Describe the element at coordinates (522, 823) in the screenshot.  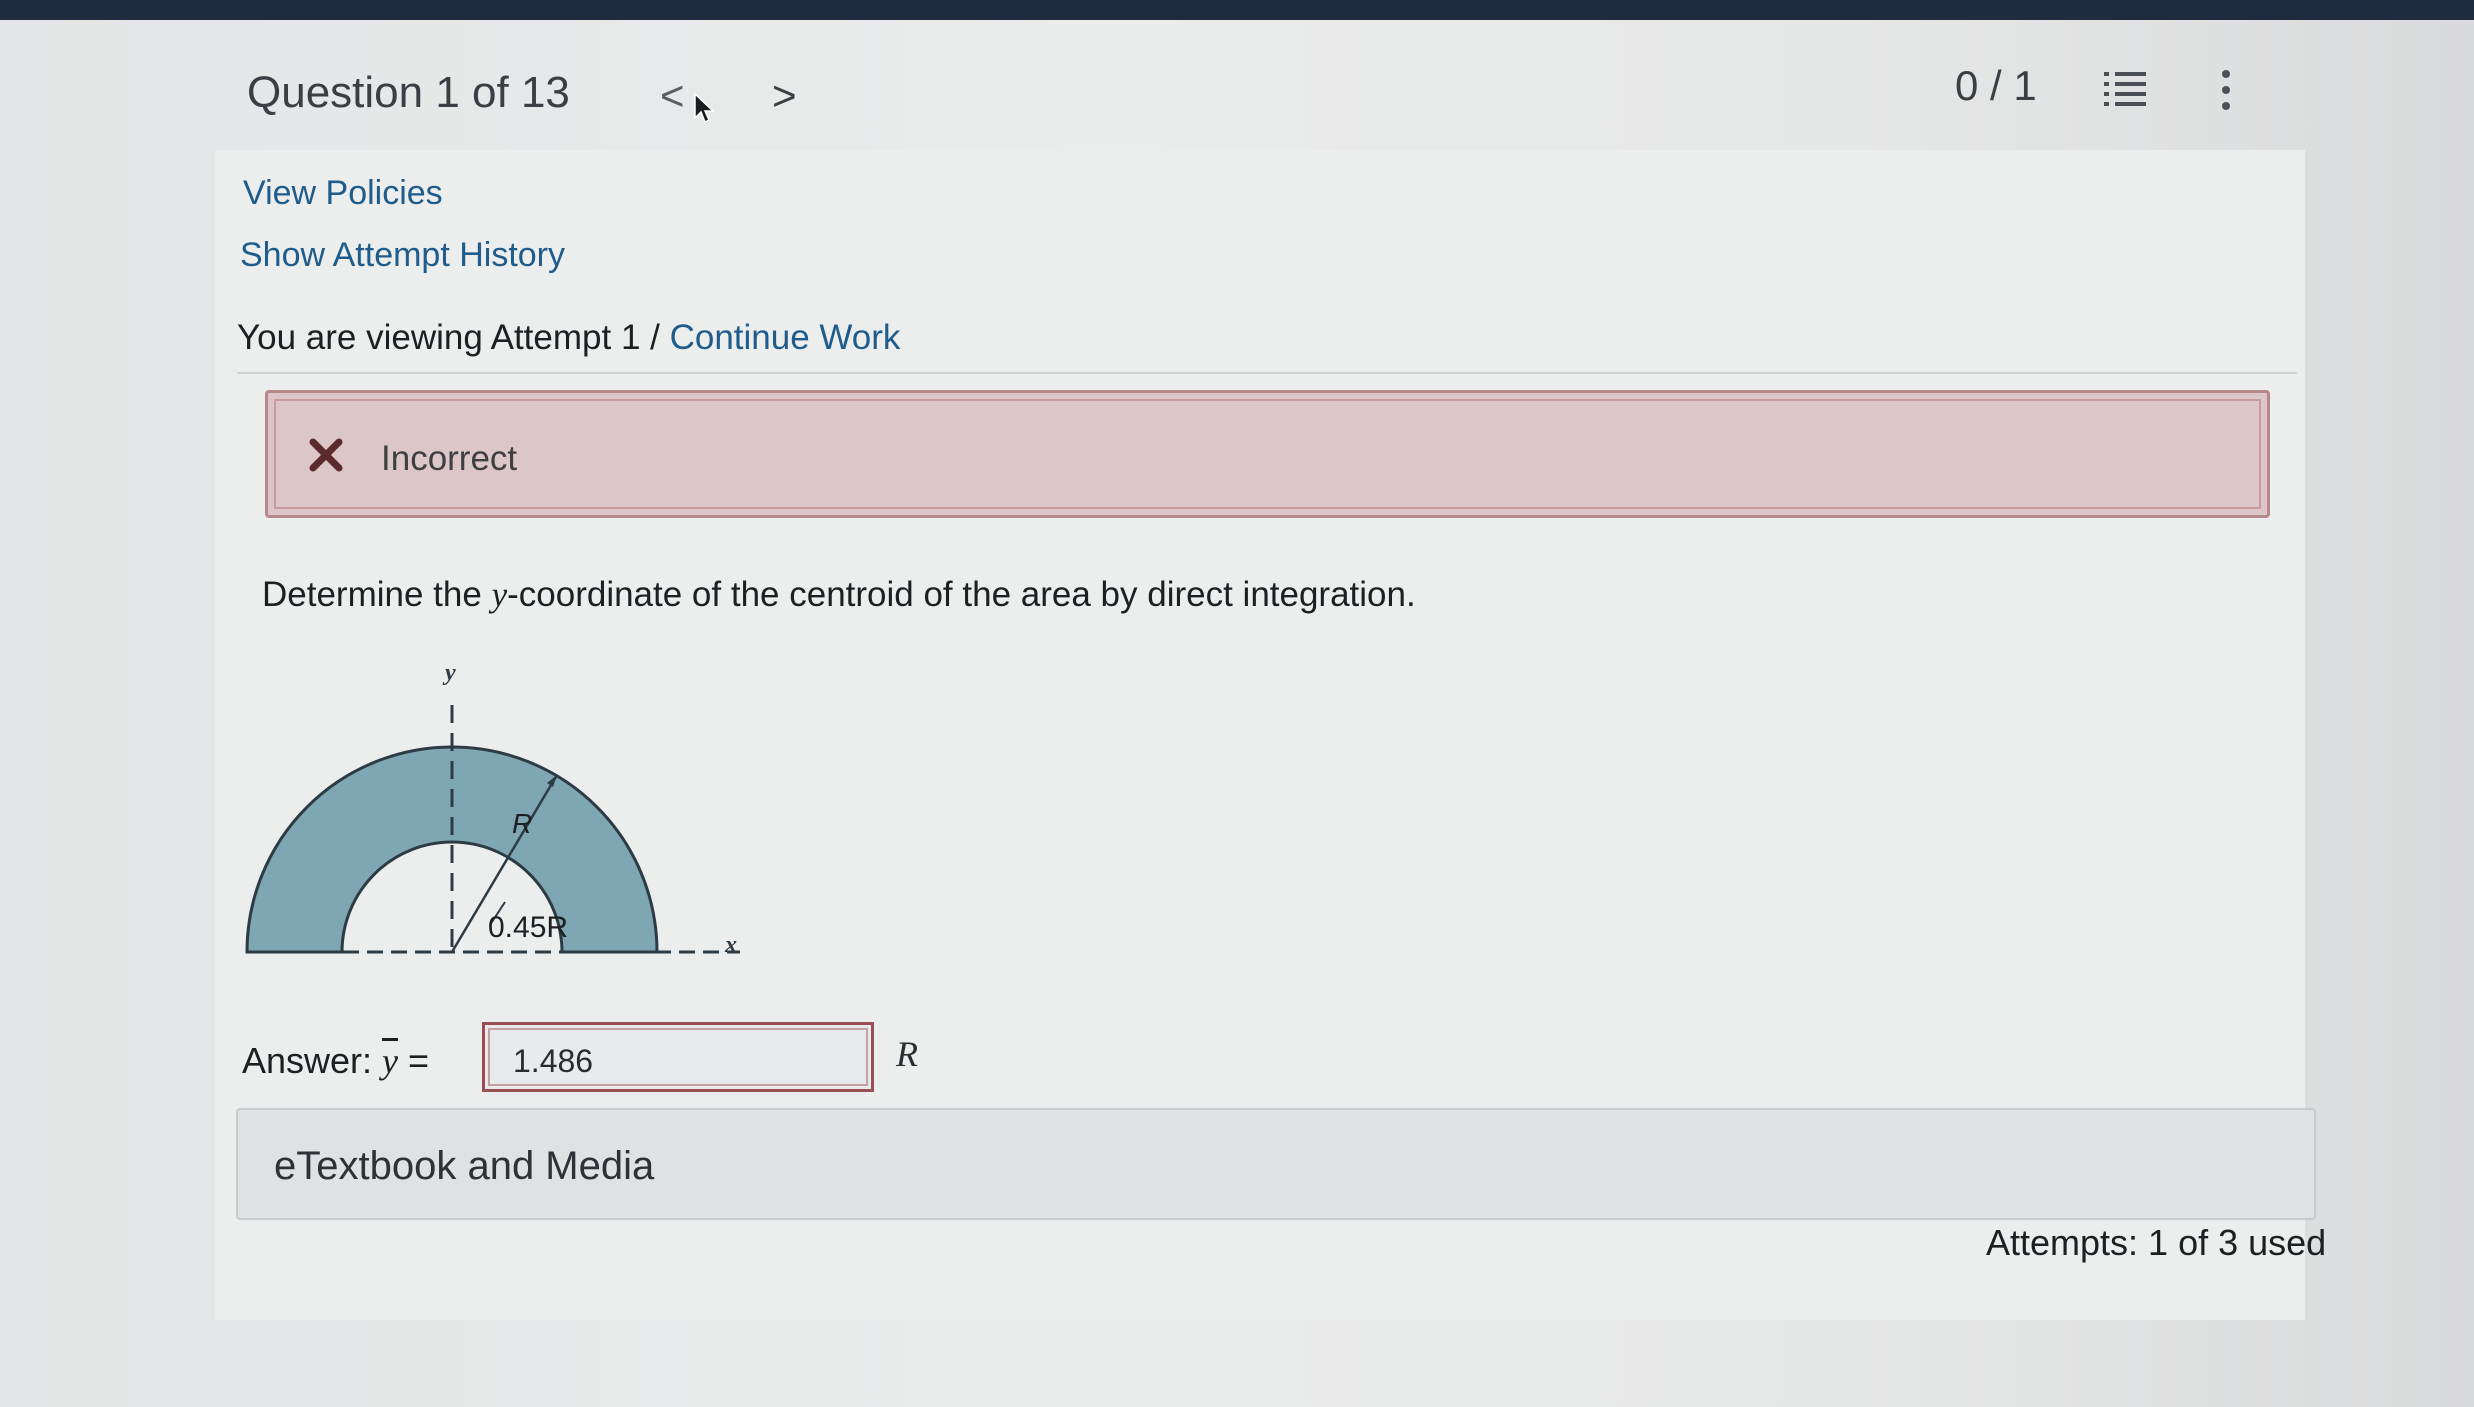
I see `outer-radius-label: R` at that location.